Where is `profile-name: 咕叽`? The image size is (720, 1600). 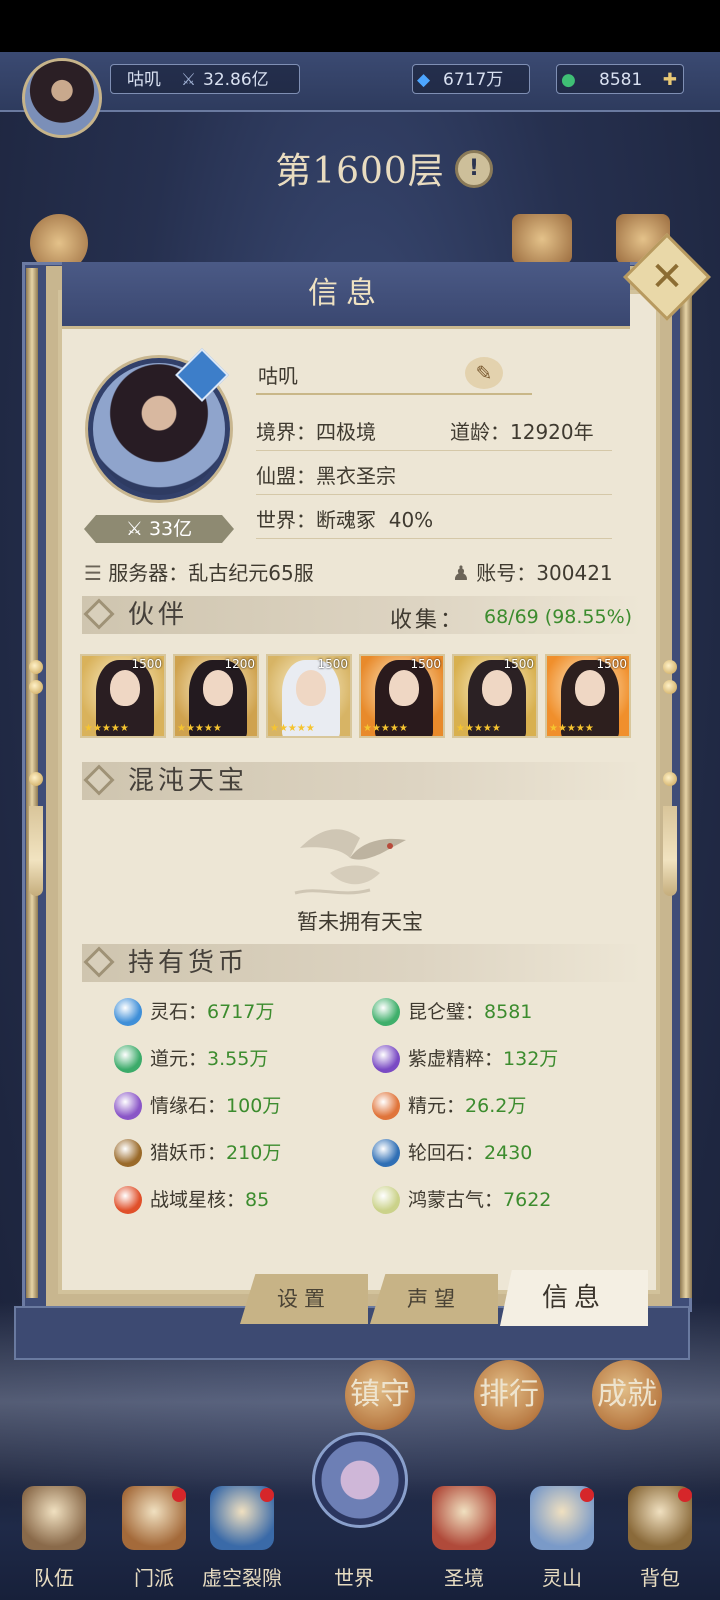
profile-name: 咕叽 is located at coordinates (278, 376).